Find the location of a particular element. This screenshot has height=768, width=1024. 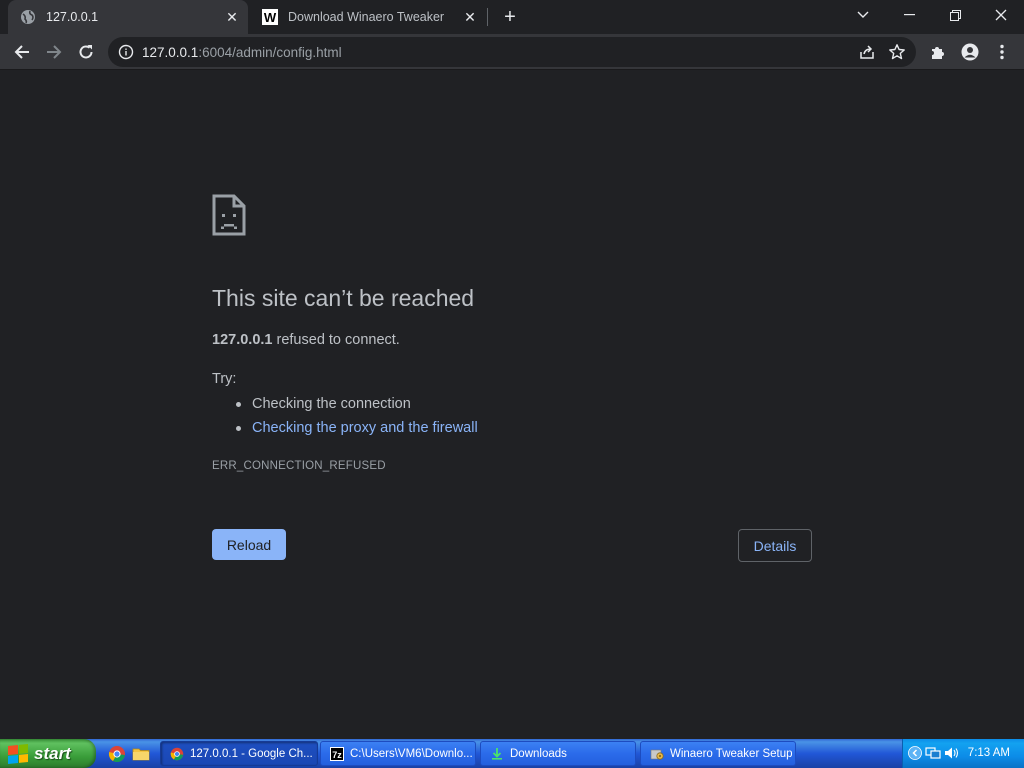

kebab-menu-icon is located at coordinates (1002, 52).